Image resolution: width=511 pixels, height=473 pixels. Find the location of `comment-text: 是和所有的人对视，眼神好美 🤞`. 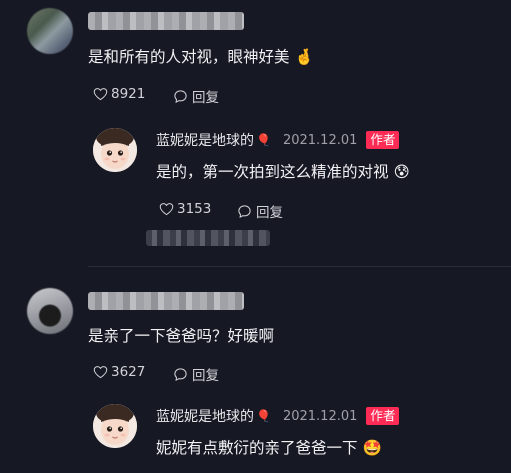

comment-text: 是和所有的人对视，眼神好美 🤞 is located at coordinates (201, 56).